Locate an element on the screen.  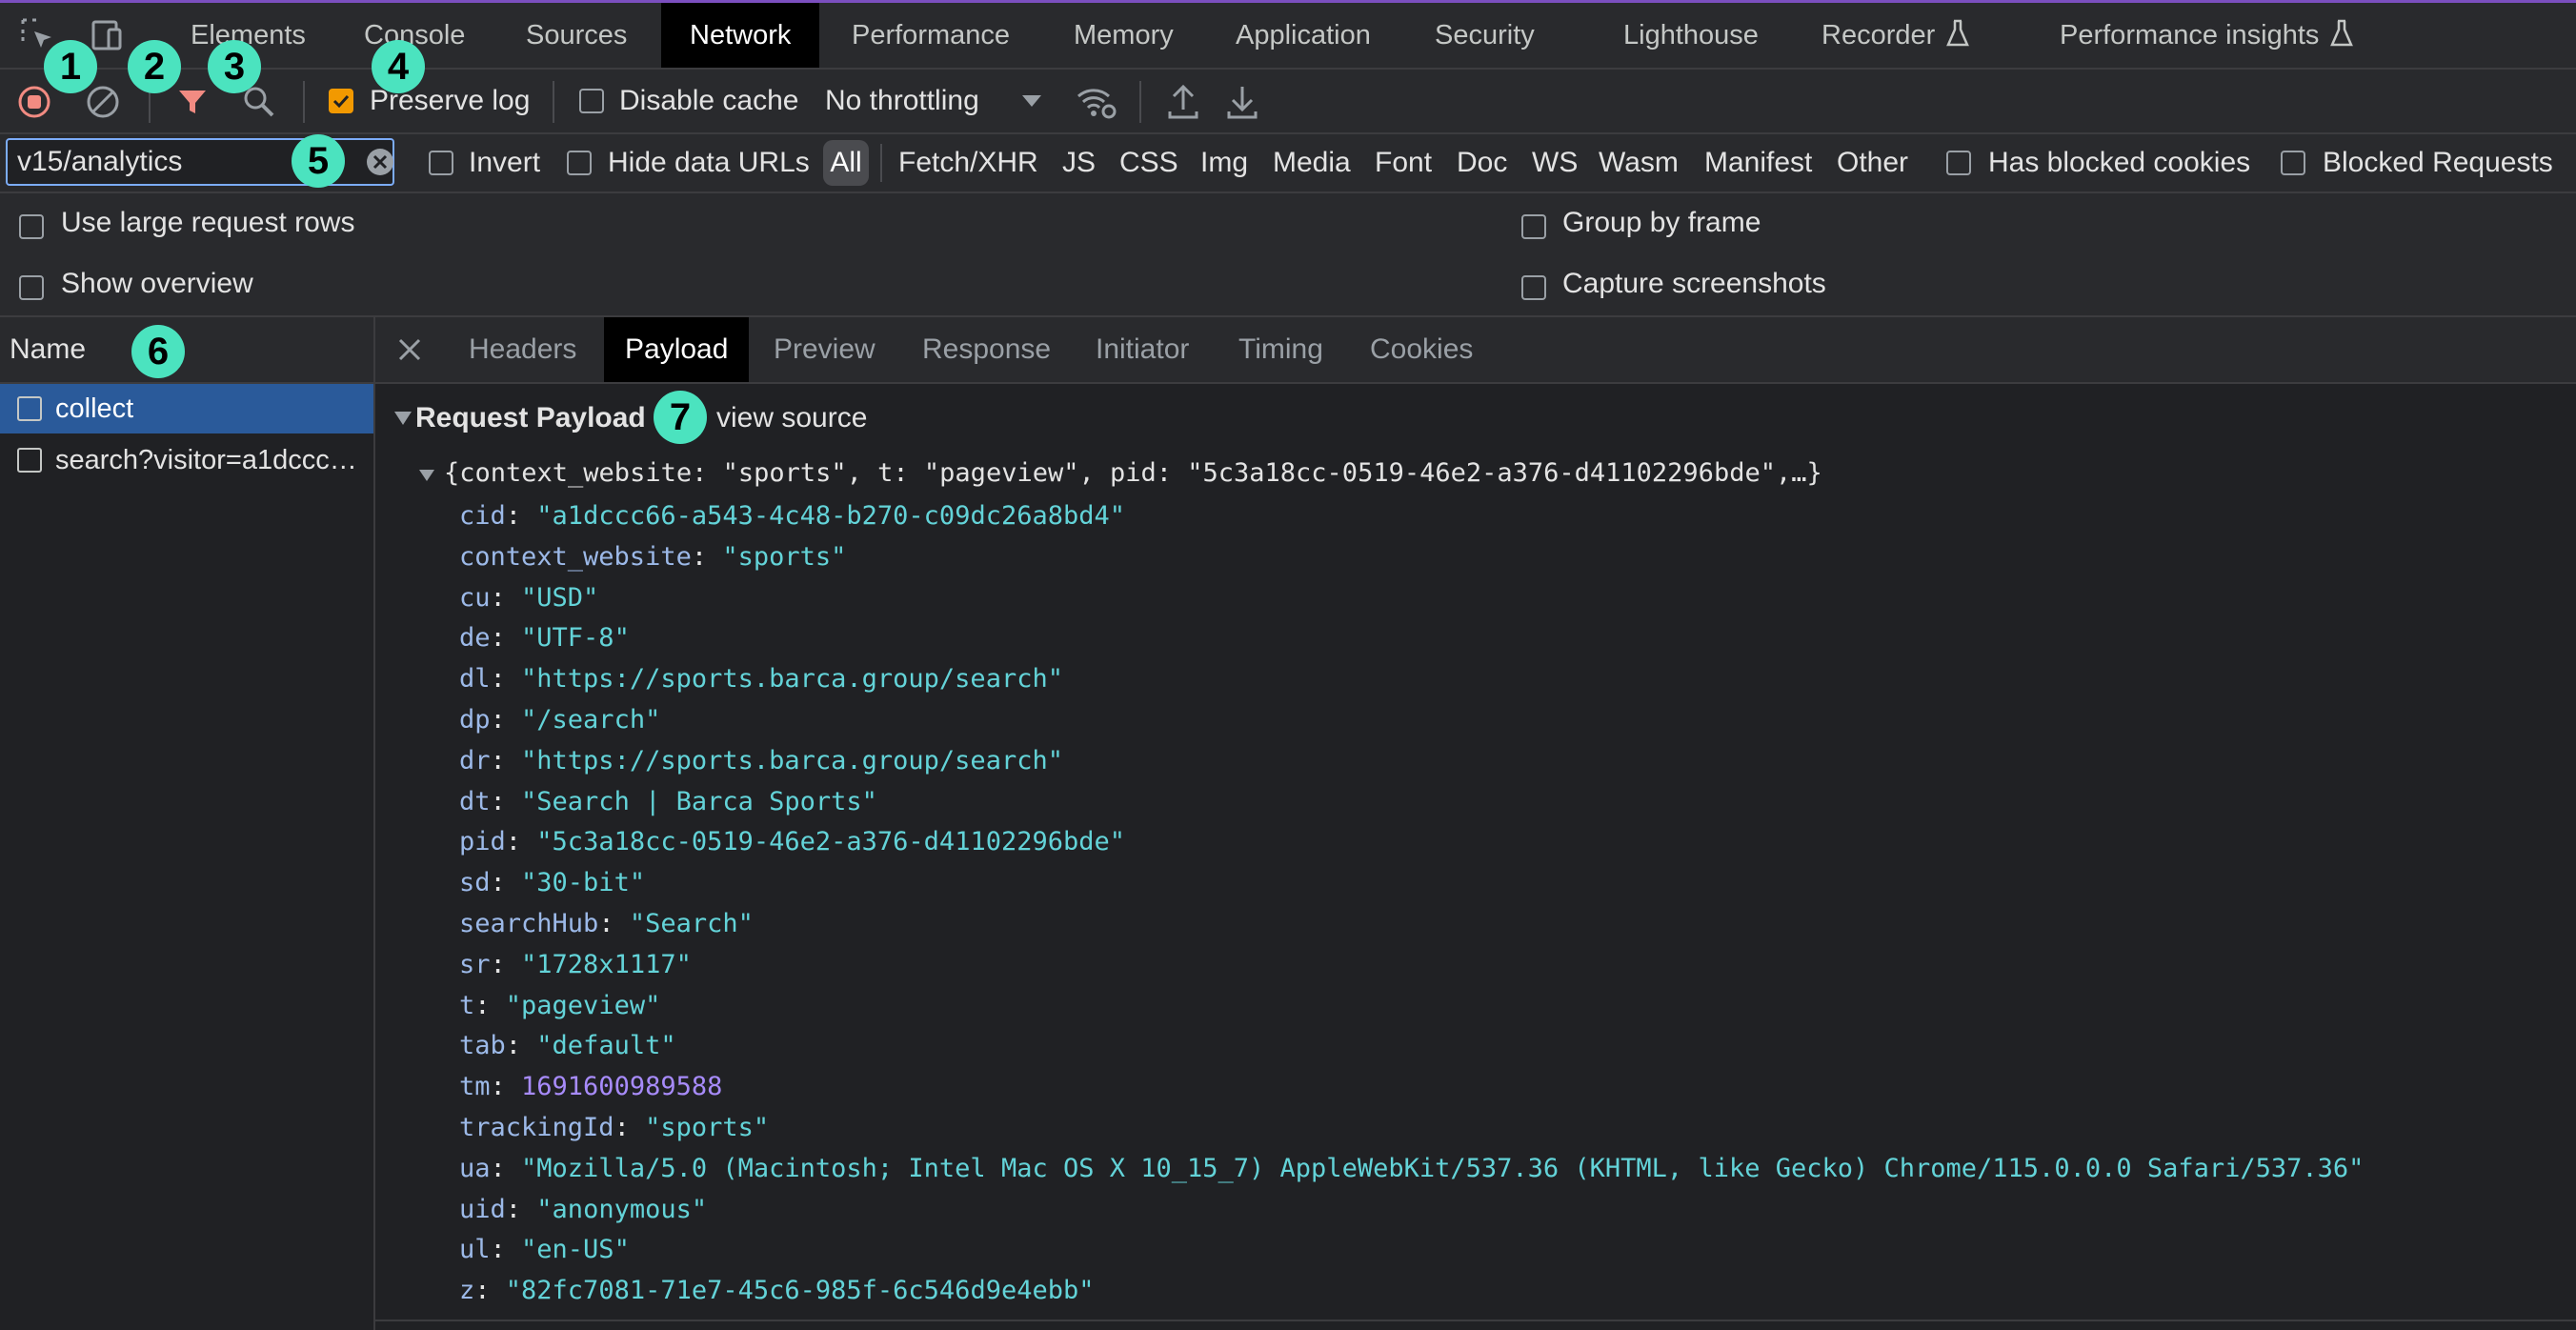
payload-property: dr: "https://sports.barca.group/search" is located at coordinates (1412, 761).